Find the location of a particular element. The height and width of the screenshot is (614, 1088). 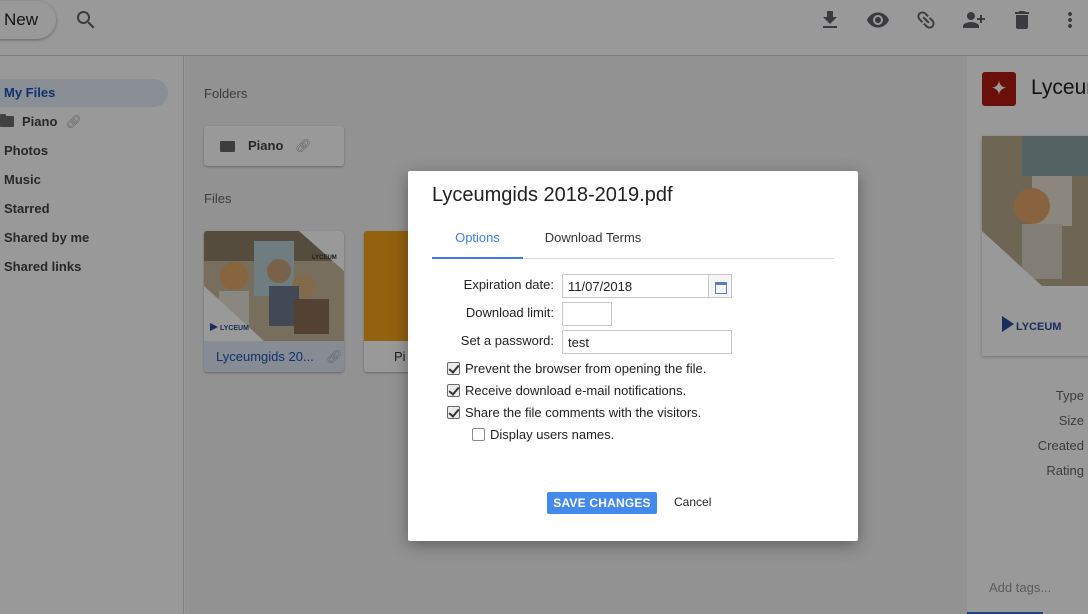

cancel-button: Cancel is located at coordinates (692, 502).